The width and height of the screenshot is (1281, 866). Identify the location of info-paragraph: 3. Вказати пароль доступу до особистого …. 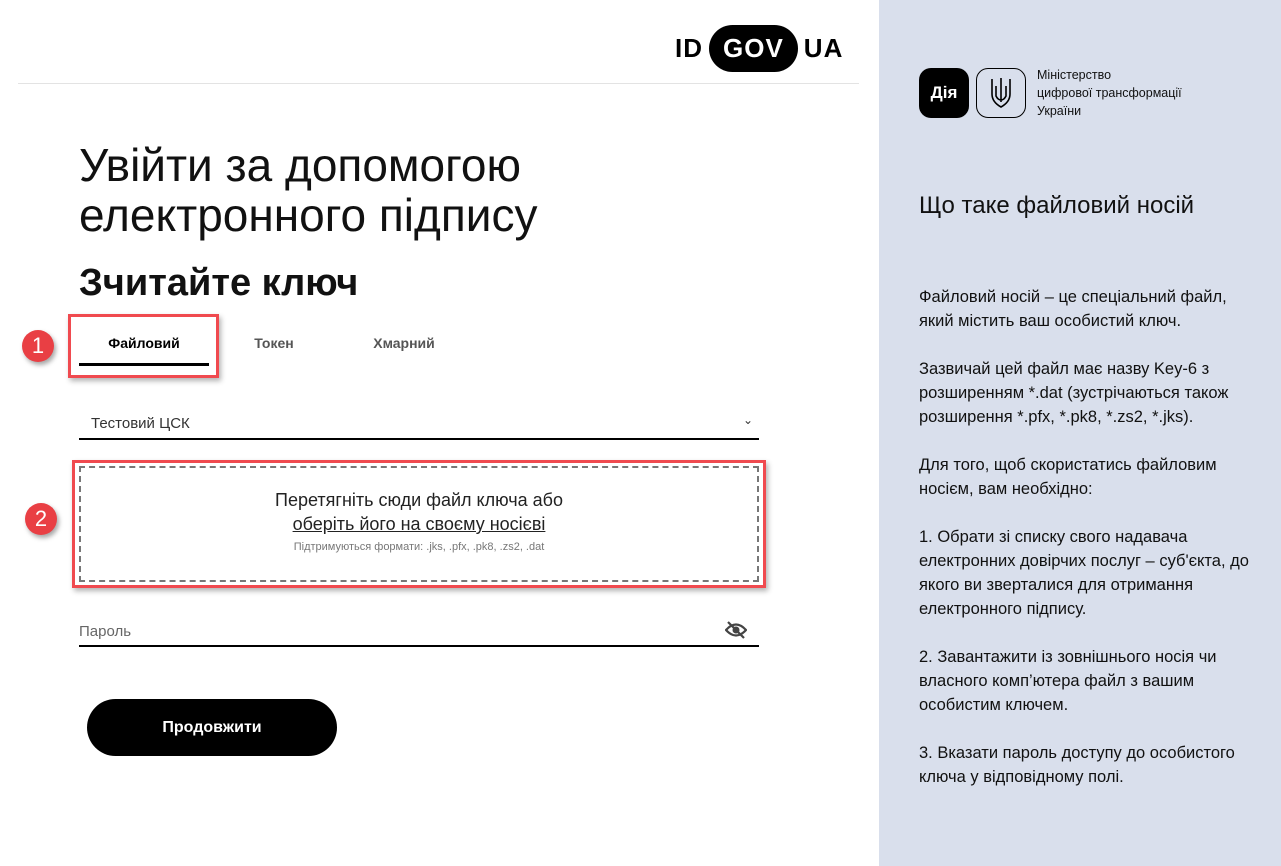
(1077, 765).